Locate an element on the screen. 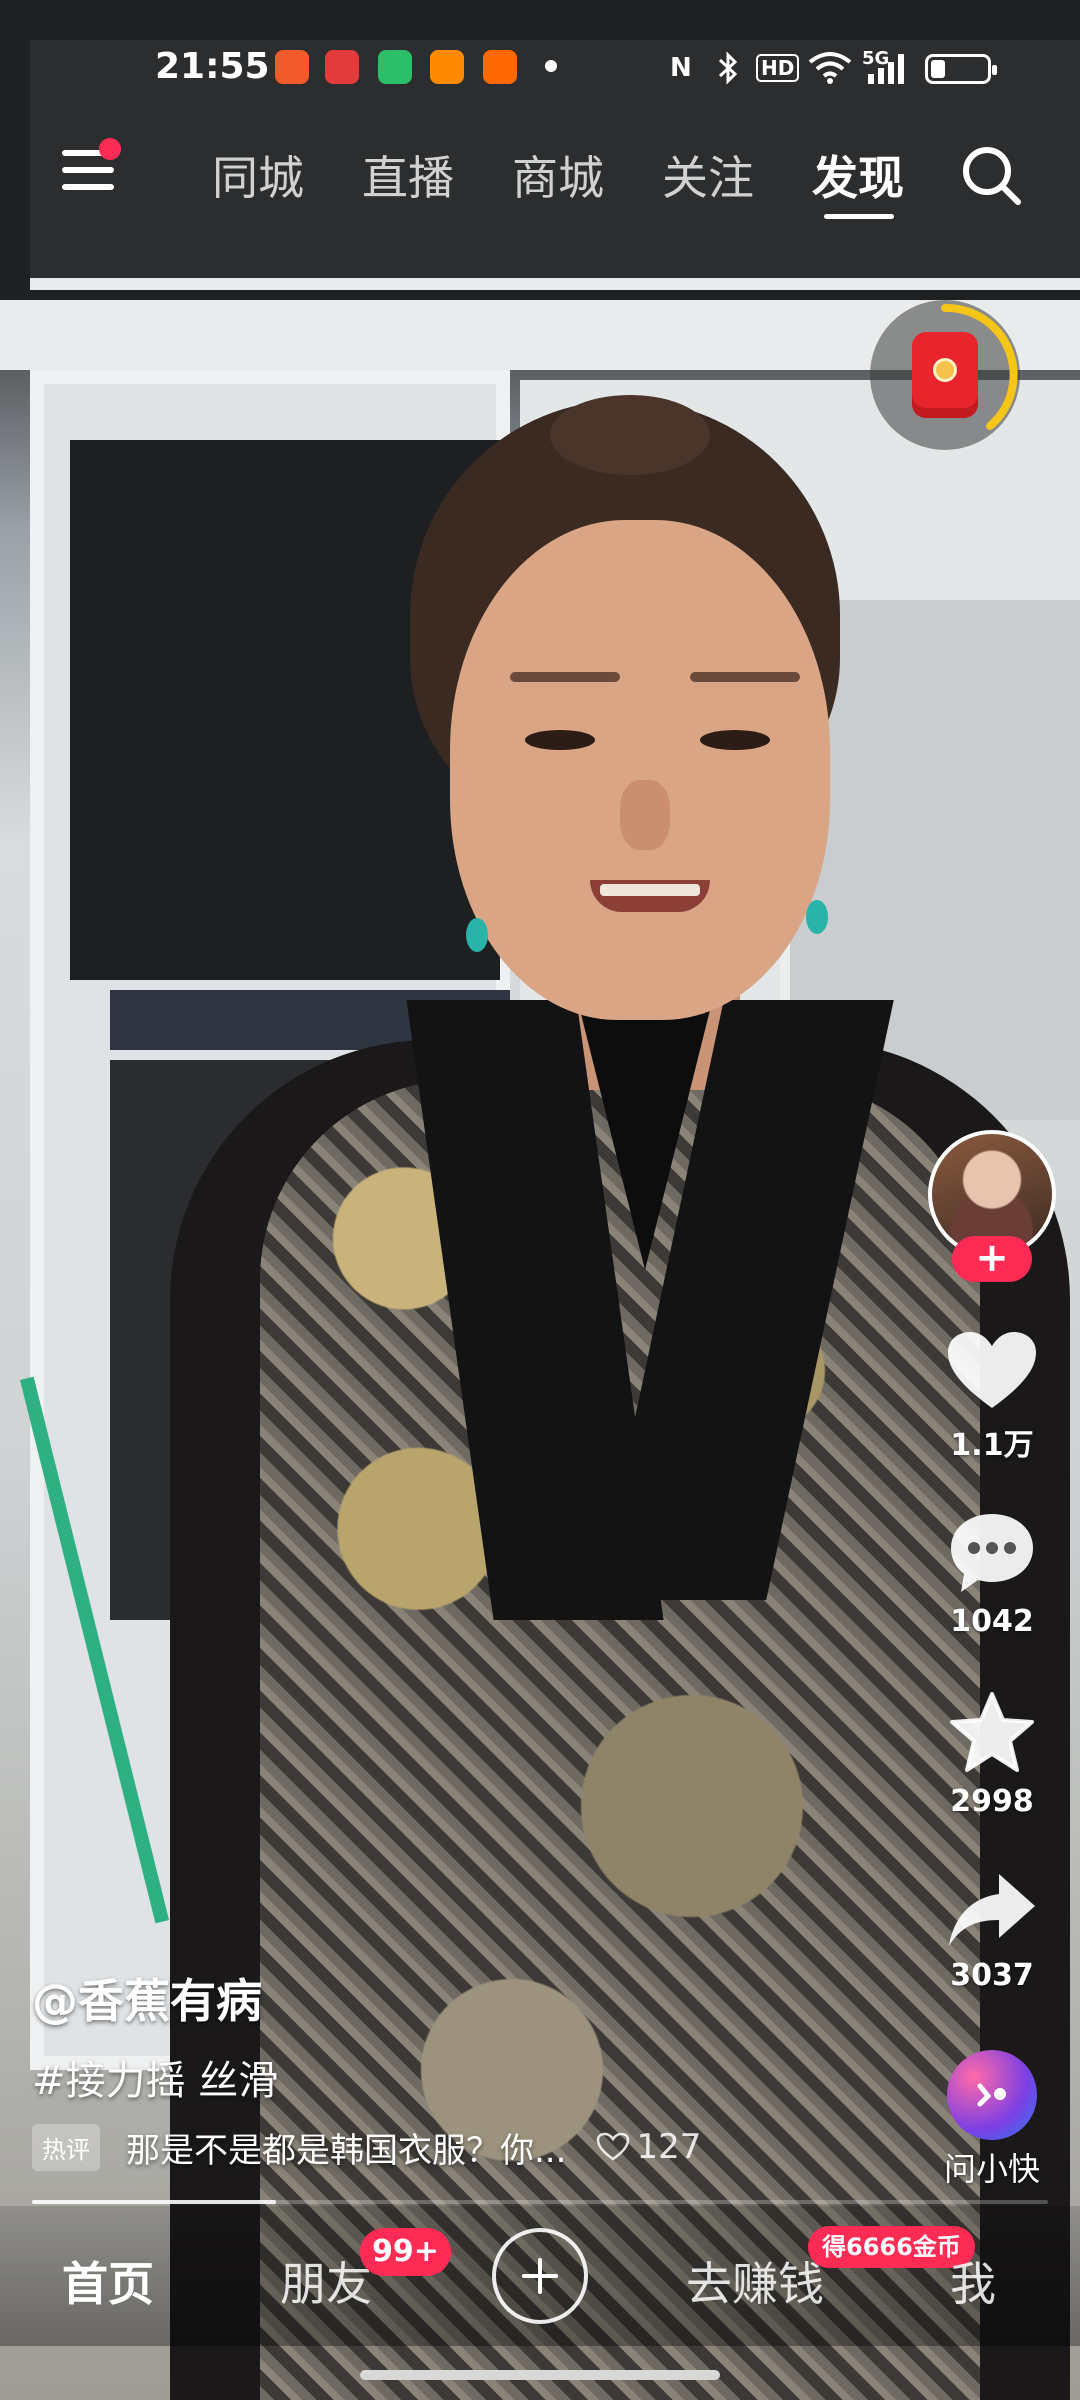 This screenshot has height=2400, width=1080. create-post-button is located at coordinates (540, 2276).